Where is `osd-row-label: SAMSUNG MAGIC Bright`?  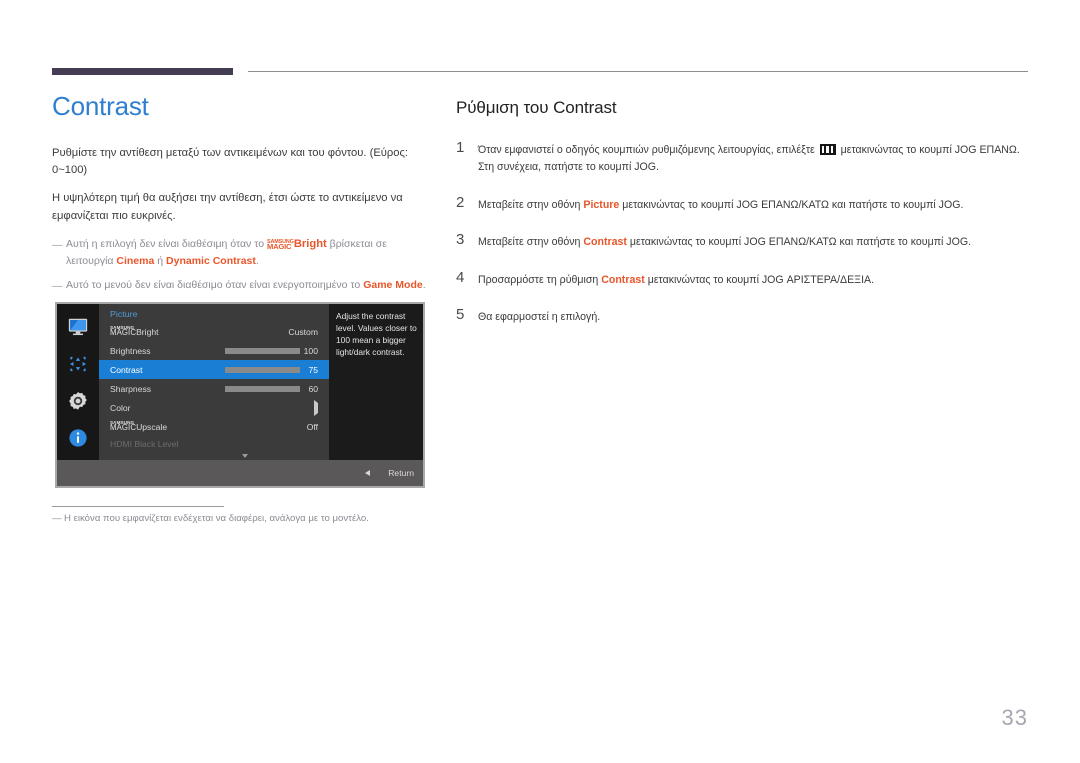 osd-row-label: SAMSUNG MAGIC Bright is located at coordinates (134, 332).